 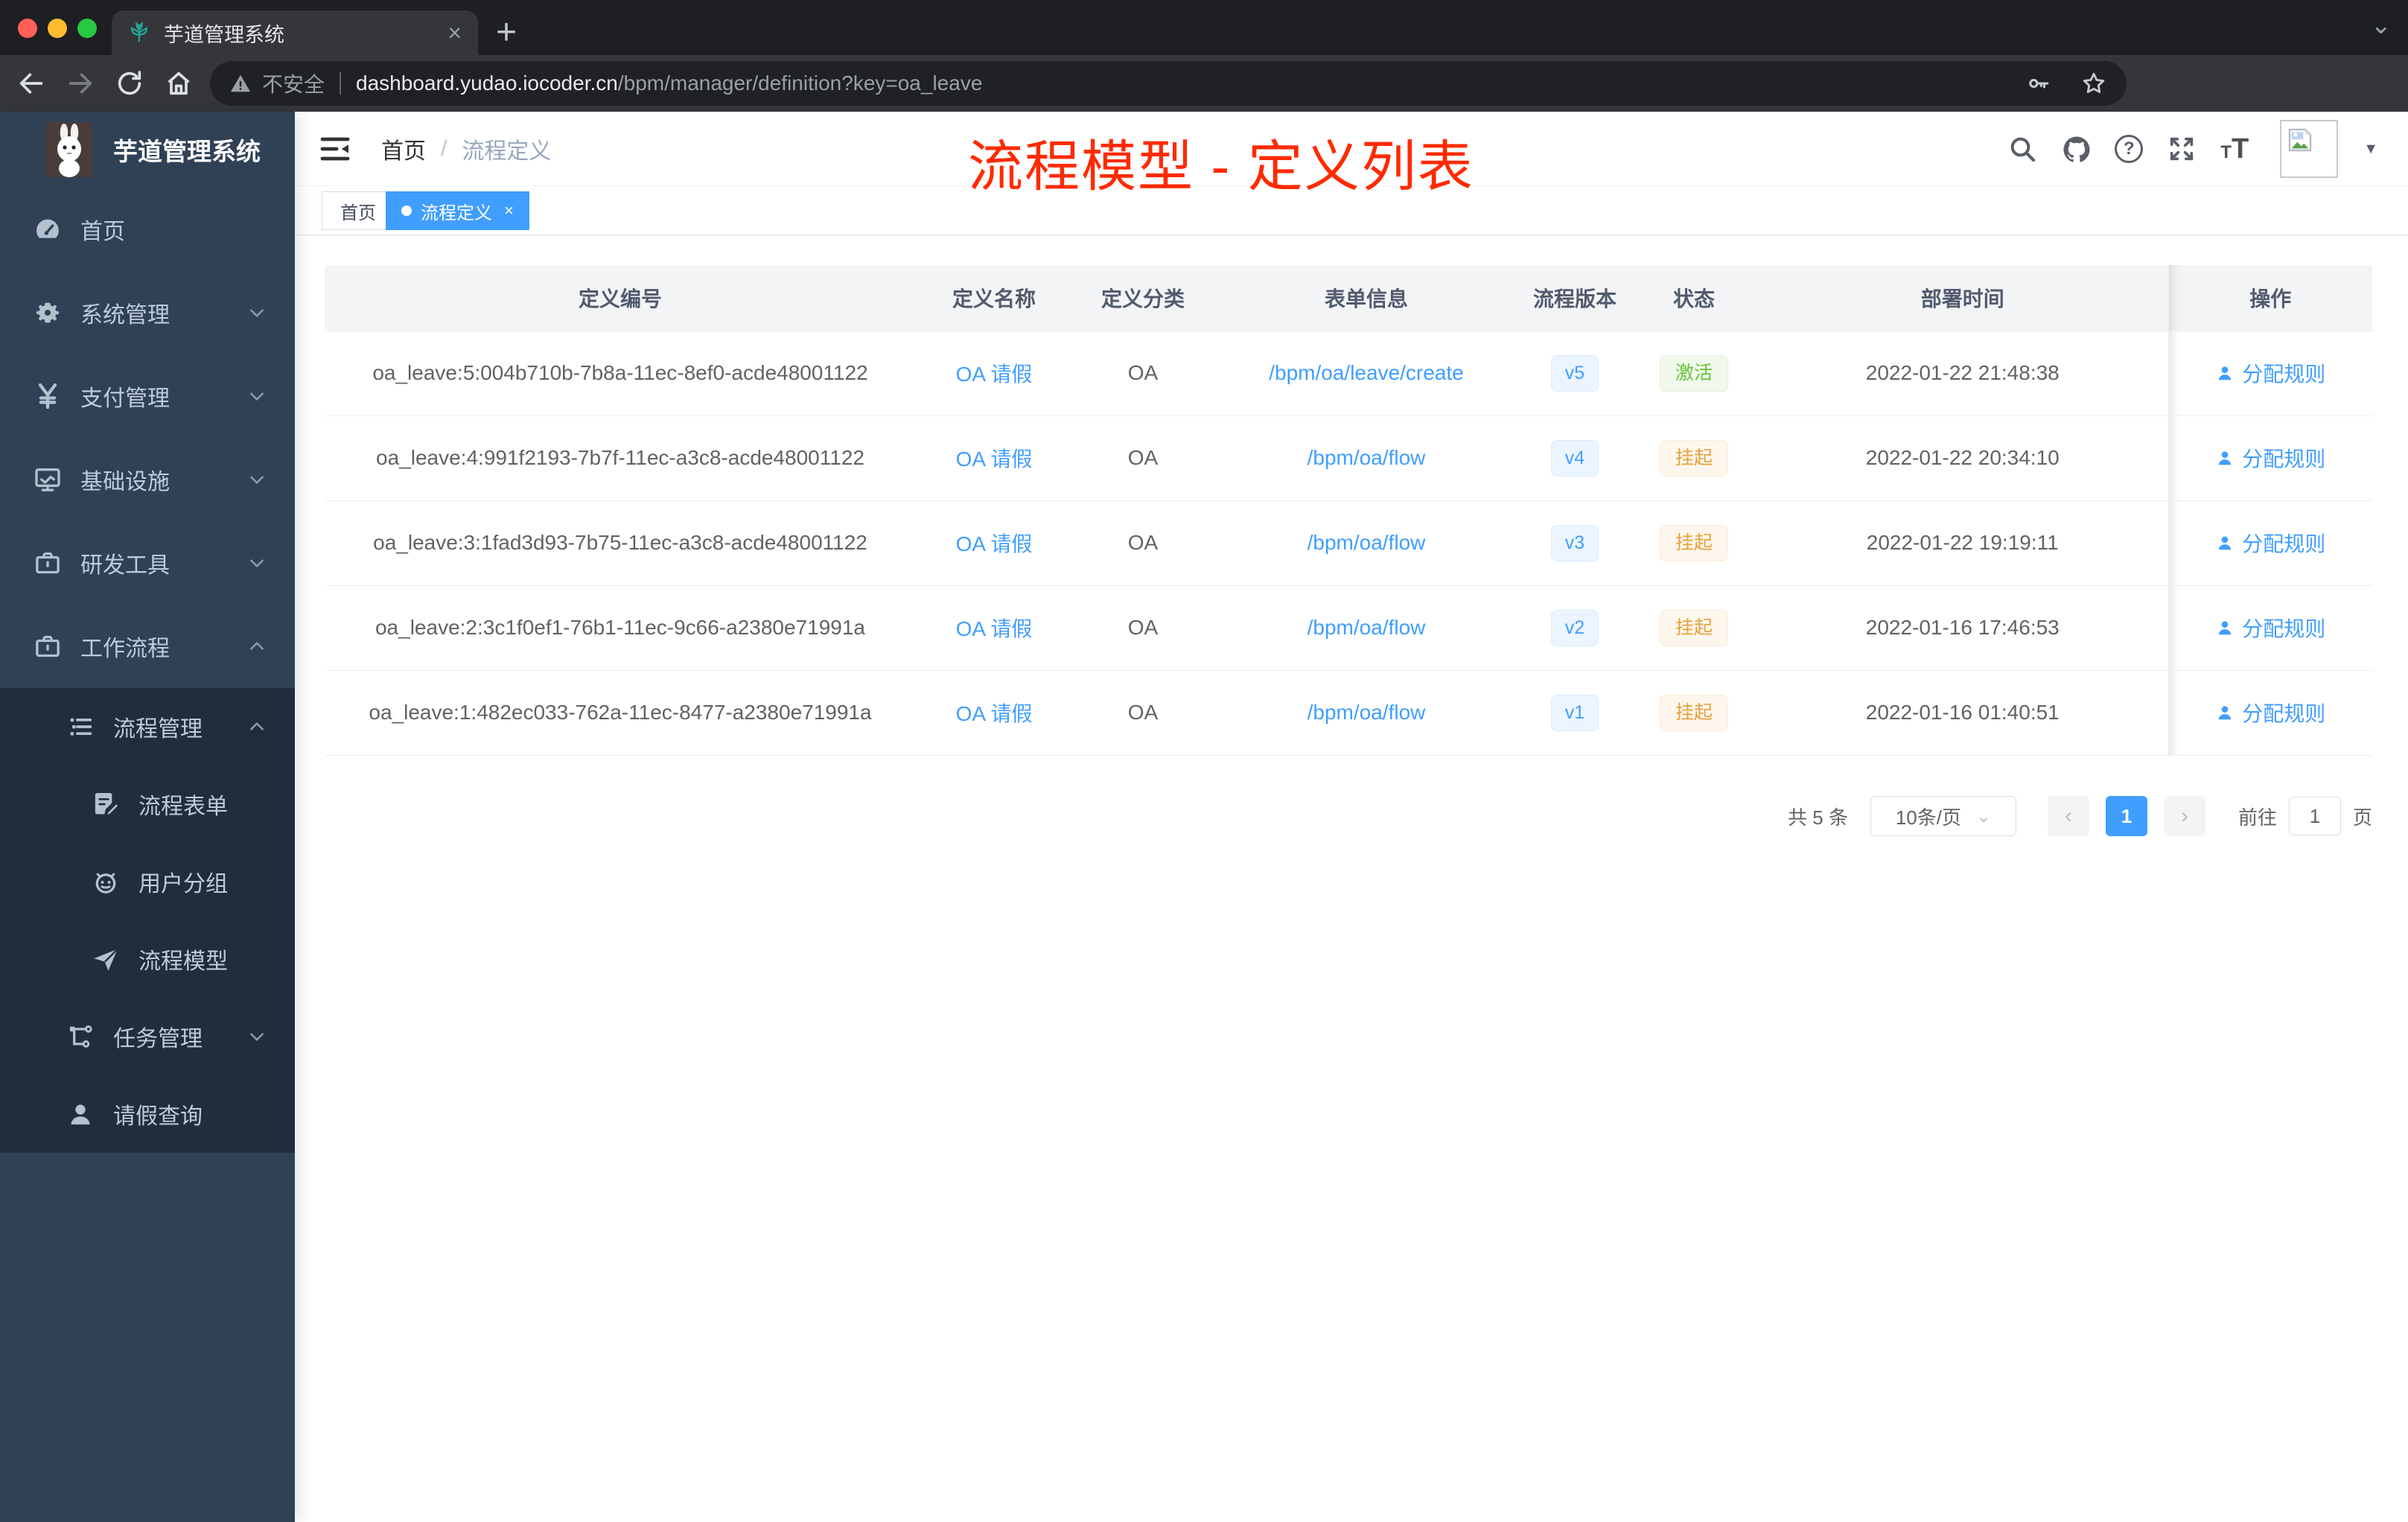 I want to click on tree-branch-icon, so click(x=80, y=1036).